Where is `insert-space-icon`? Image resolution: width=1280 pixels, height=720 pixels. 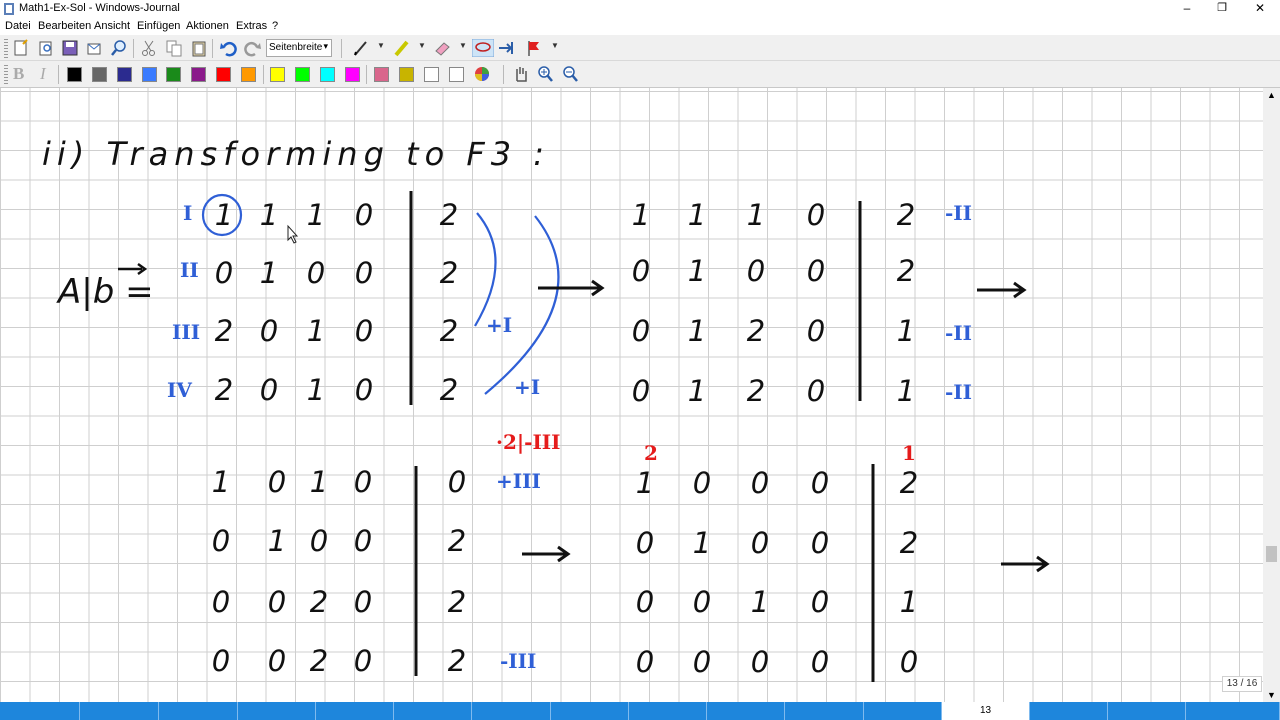 insert-space-icon is located at coordinates (506, 48).